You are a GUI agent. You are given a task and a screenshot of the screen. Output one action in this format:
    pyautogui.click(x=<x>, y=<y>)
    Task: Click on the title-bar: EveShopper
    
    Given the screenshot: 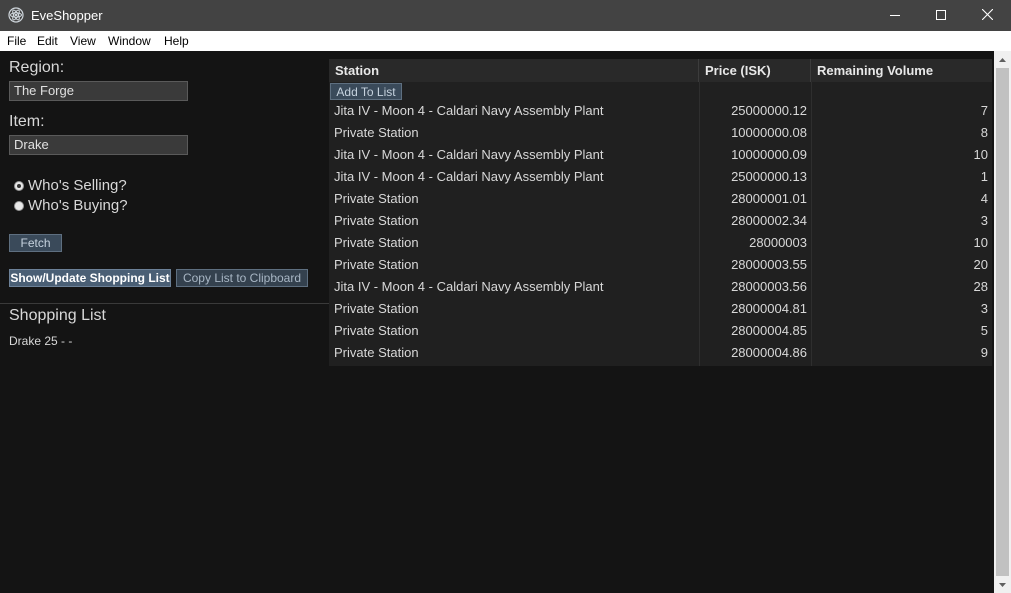 What is the action you would take?
    pyautogui.click(x=505, y=15)
    